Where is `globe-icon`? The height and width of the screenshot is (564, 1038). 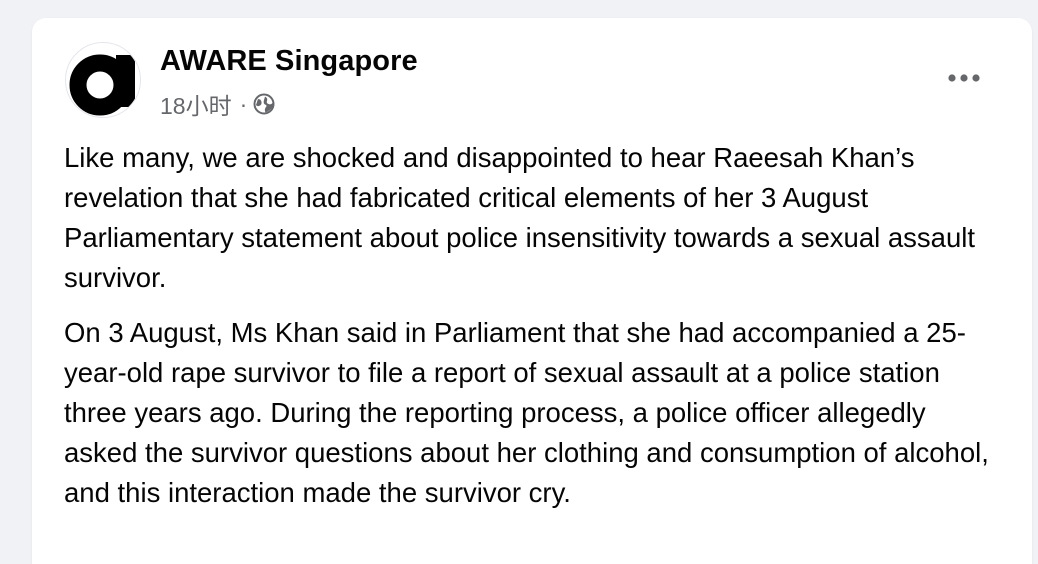
globe-icon is located at coordinates (264, 104).